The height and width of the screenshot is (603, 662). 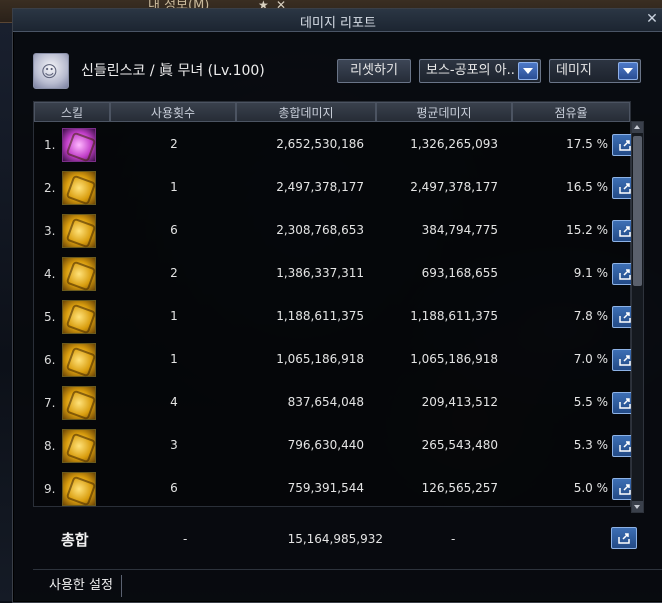 I want to click on summary-avg: -, so click(x=453, y=539).